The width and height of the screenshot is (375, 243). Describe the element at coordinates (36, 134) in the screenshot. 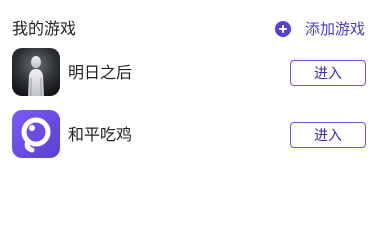

I see `pin-ring-game-icon` at that location.